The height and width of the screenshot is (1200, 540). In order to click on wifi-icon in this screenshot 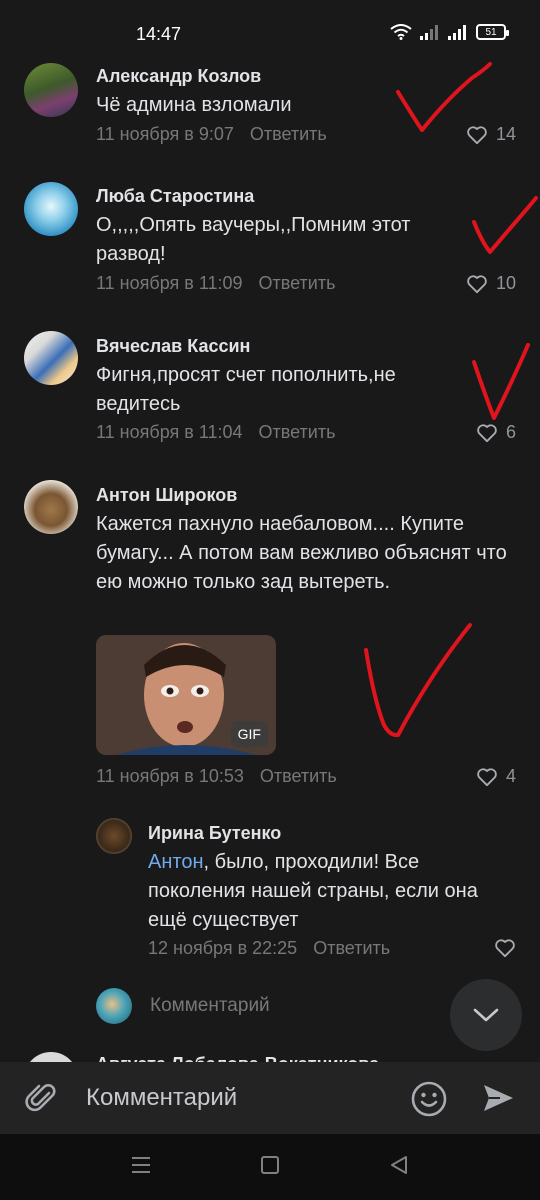, I will do `click(401, 32)`.